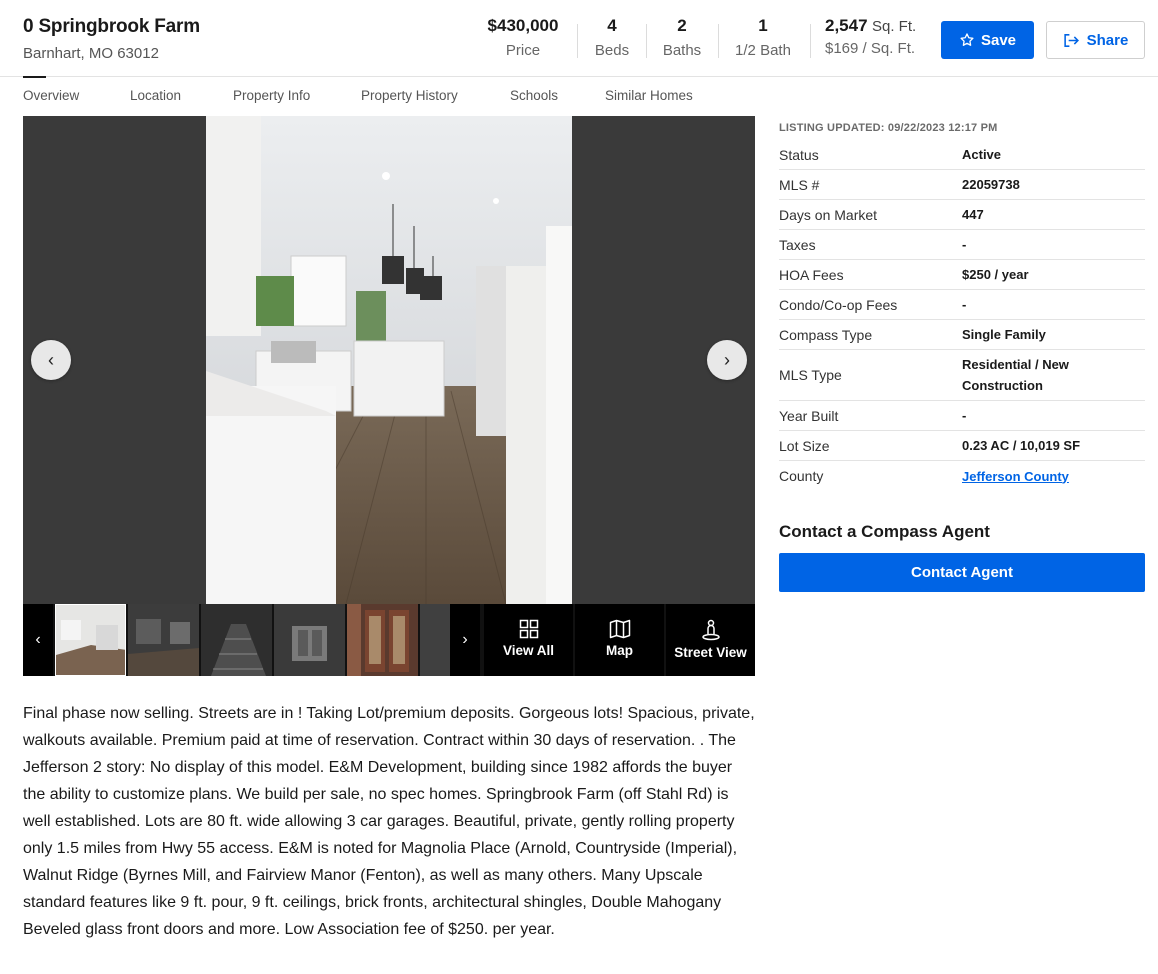 The width and height of the screenshot is (1158, 974). I want to click on fact-value: 0.23 AC / 10,019 SF, so click(1021, 445).